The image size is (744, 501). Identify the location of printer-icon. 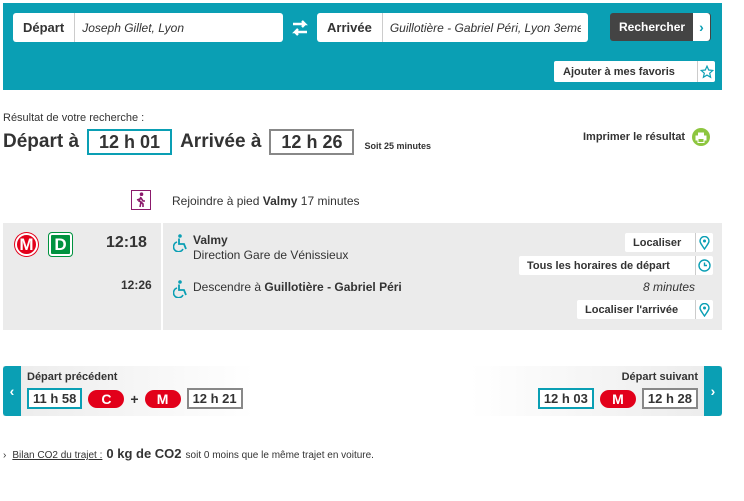
(701, 137).